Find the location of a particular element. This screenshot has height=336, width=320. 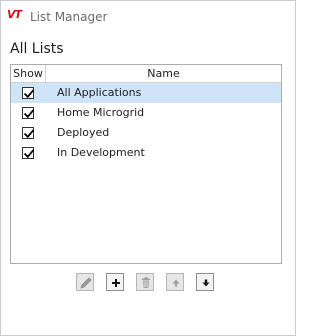

list-name: In Development is located at coordinates (101, 152).